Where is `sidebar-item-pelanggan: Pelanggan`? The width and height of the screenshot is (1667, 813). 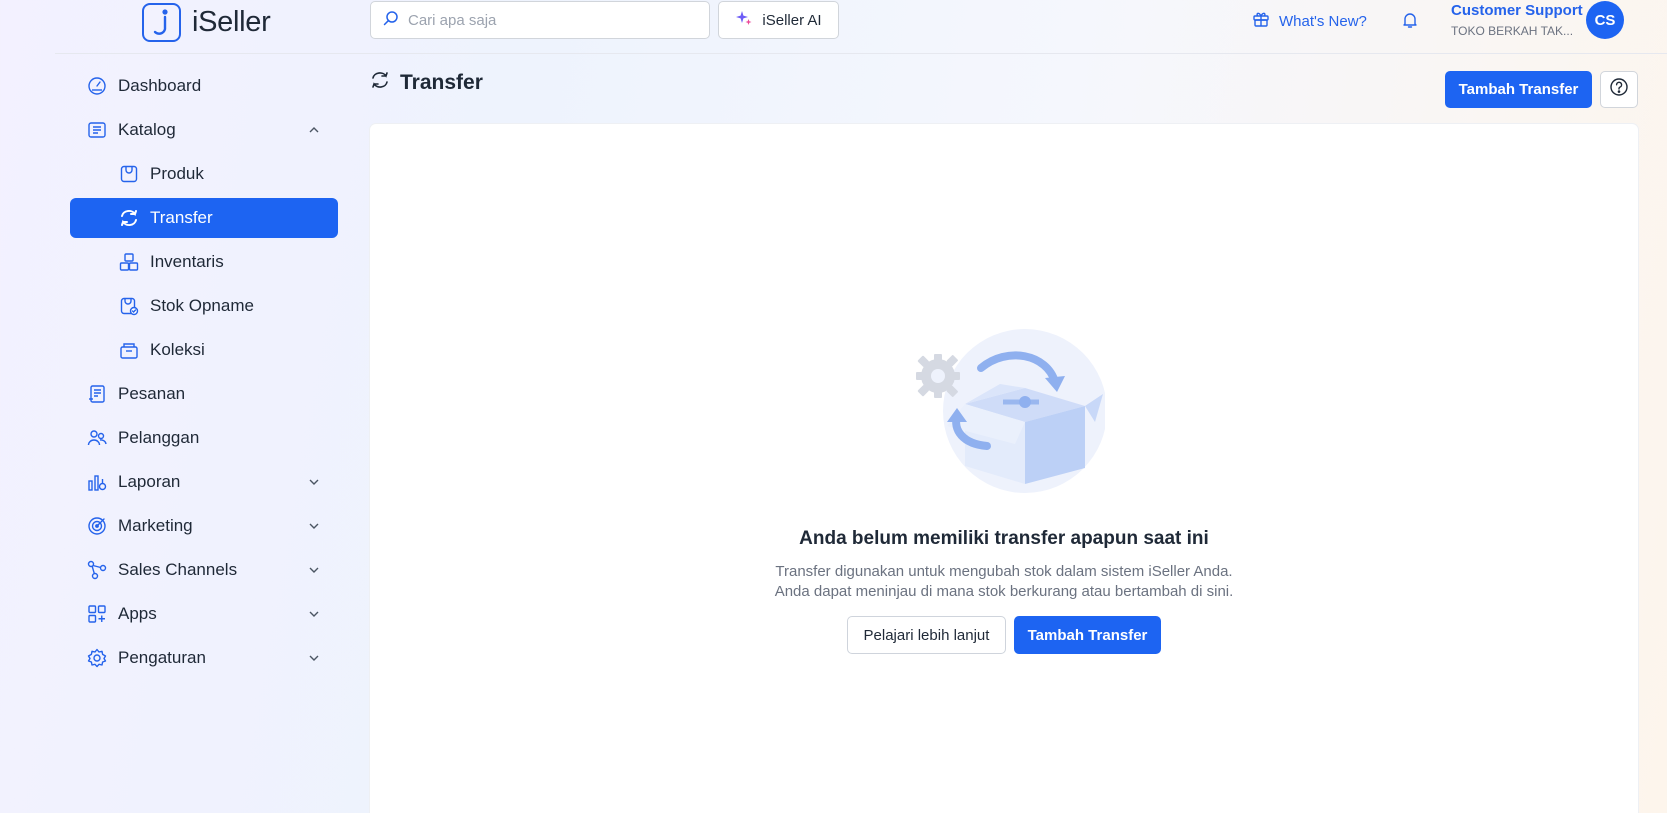 sidebar-item-pelanggan: Pelanggan is located at coordinates (204, 438).